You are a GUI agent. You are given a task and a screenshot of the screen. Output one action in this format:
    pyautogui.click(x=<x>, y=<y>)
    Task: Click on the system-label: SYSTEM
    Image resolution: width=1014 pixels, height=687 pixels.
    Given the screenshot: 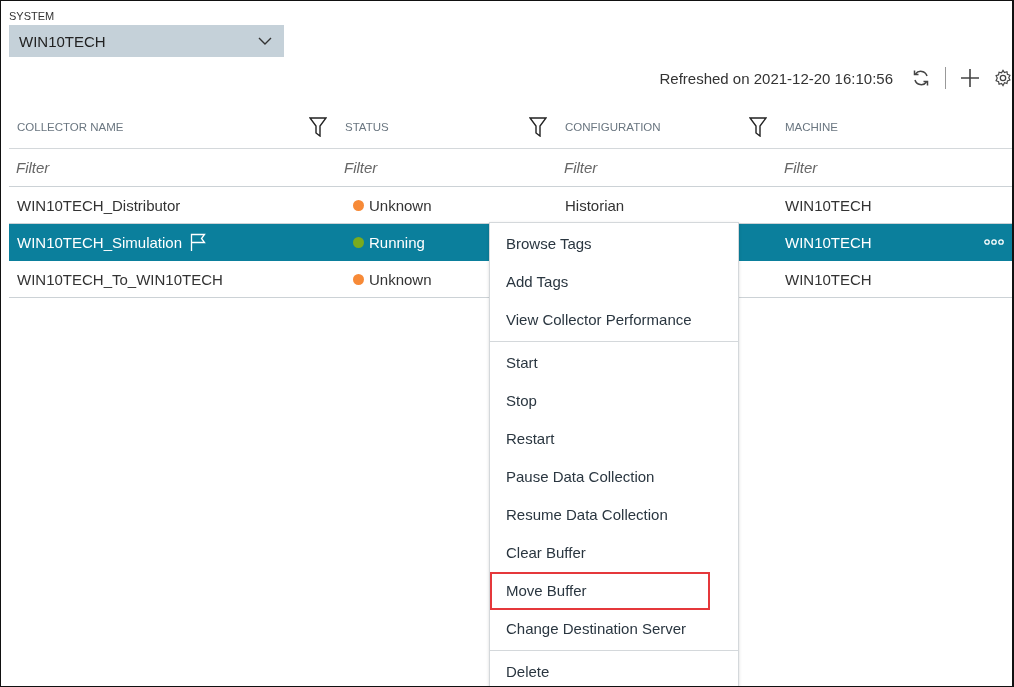 What is the action you would take?
    pyautogui.click(x=32, y=16)
    